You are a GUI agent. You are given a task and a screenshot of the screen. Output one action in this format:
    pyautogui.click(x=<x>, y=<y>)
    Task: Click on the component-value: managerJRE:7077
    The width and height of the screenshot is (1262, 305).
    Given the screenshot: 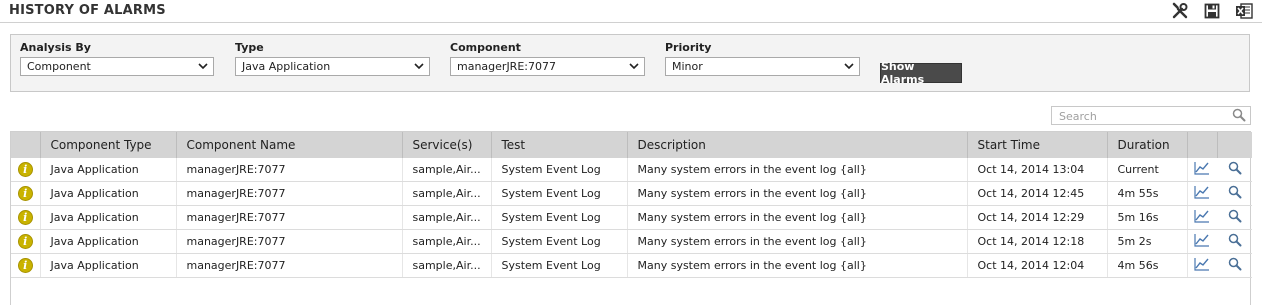 What is the action you would take?
    pyautogui.click(x=506, y=66)
    